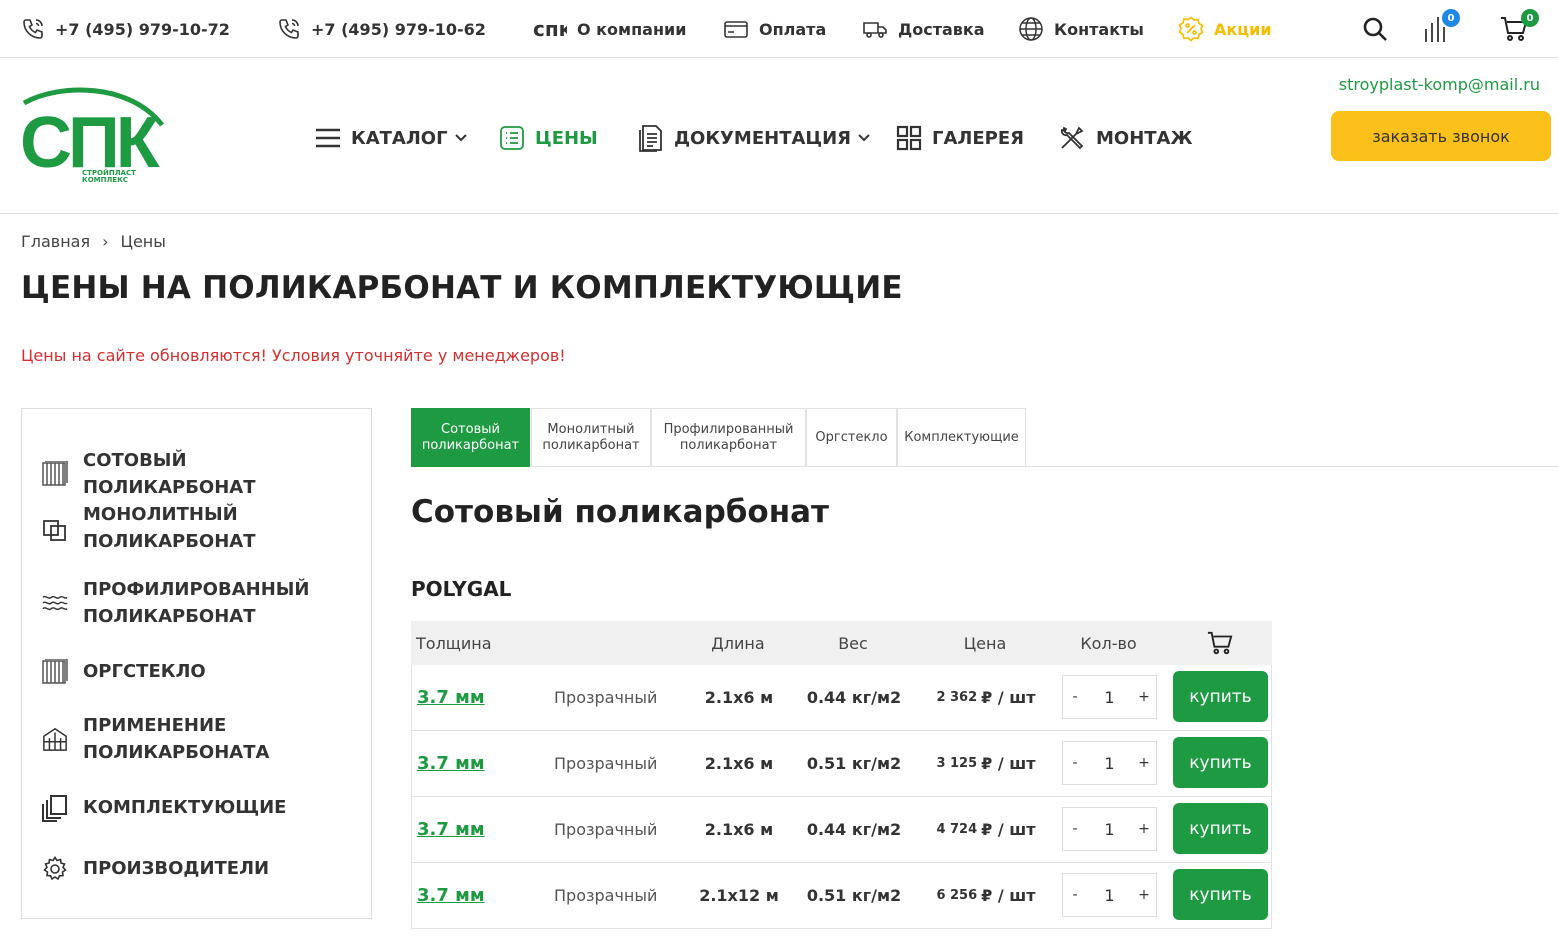 This screenshot has height=936, width=1558. What do you see at coordinates (142, 29) in the screenshot?
I see `phone-number-1: +7 (495) 979-10-72` at bounding box center [142, 29].